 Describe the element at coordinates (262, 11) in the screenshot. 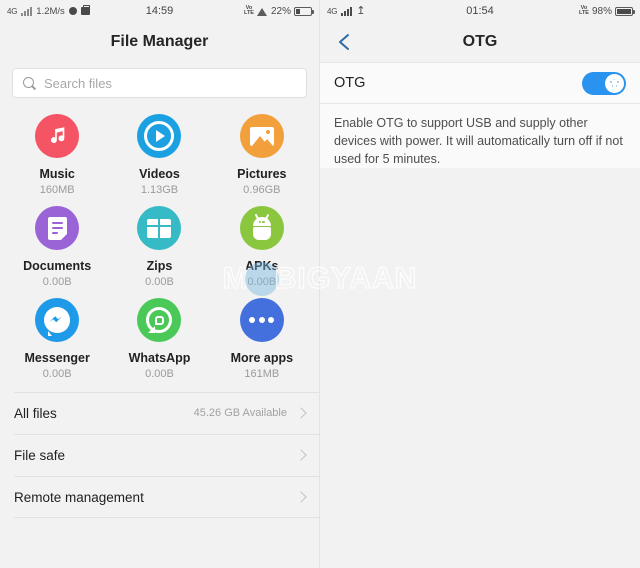

I see `wifi-icon` at that location.